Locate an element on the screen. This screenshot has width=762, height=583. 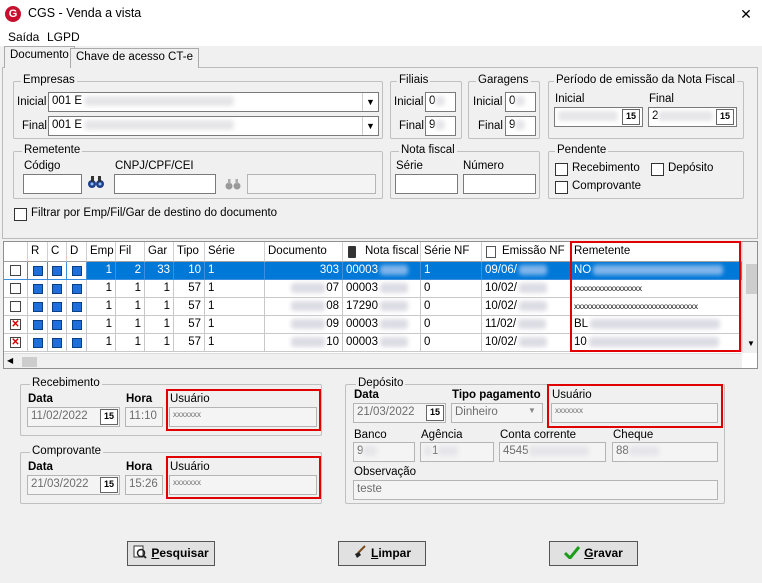
deposito-checkbox is located at coordinates (657, 169).